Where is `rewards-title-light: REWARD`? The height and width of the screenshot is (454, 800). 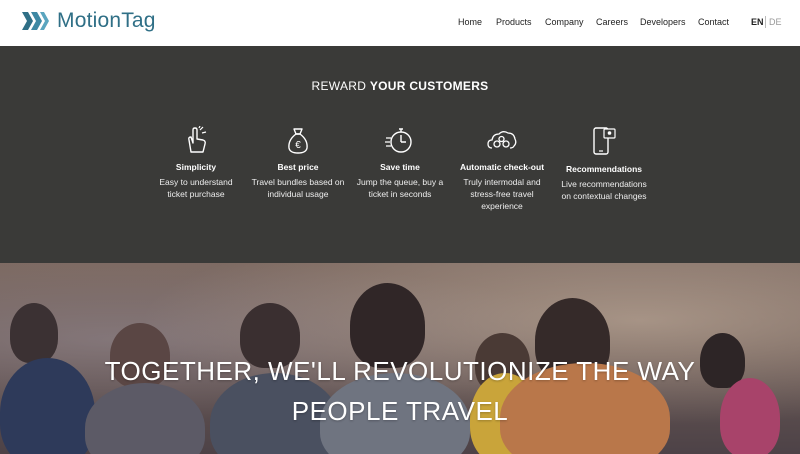 rewards-title-light: REWARD is located at coordinates (339, 86).